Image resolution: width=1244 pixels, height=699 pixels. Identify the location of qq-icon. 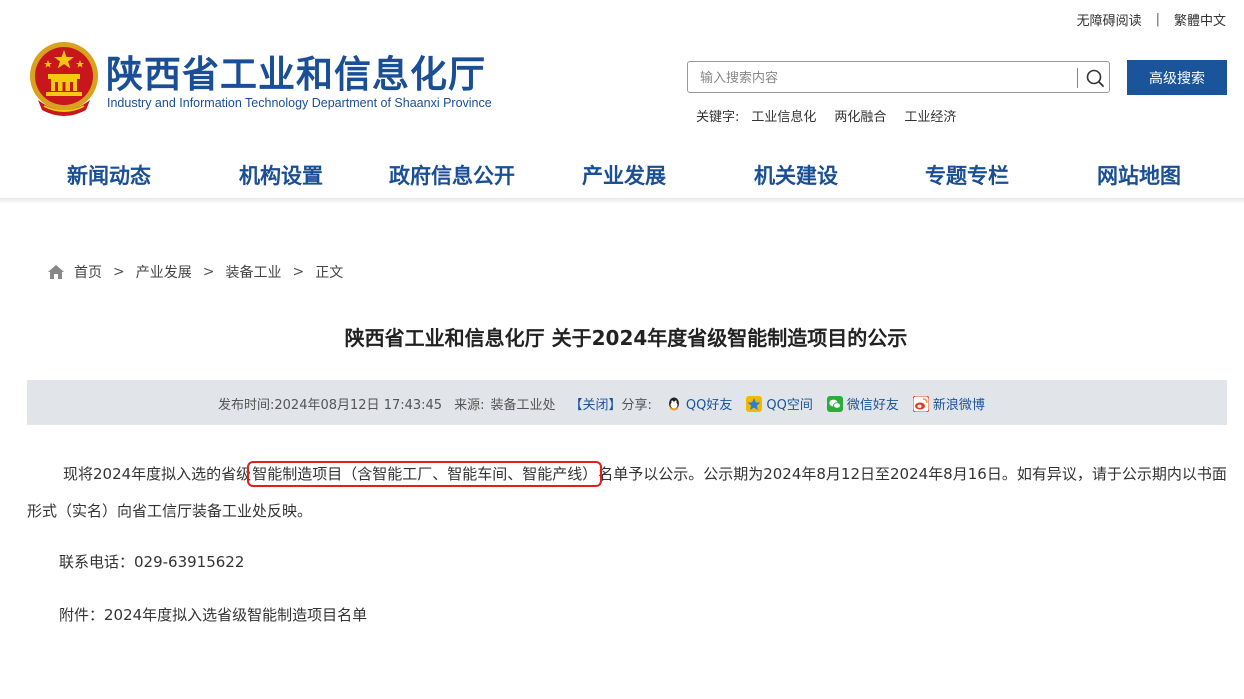
(673, 403).